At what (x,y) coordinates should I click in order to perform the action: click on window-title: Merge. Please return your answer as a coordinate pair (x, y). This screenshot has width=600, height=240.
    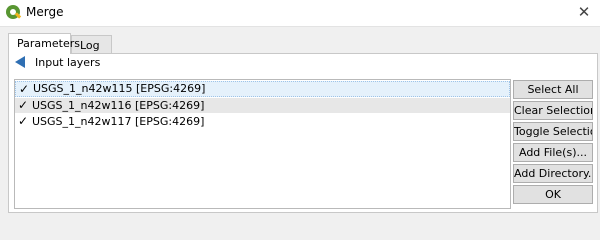
    Looking at the image, I should click on (45, 12).